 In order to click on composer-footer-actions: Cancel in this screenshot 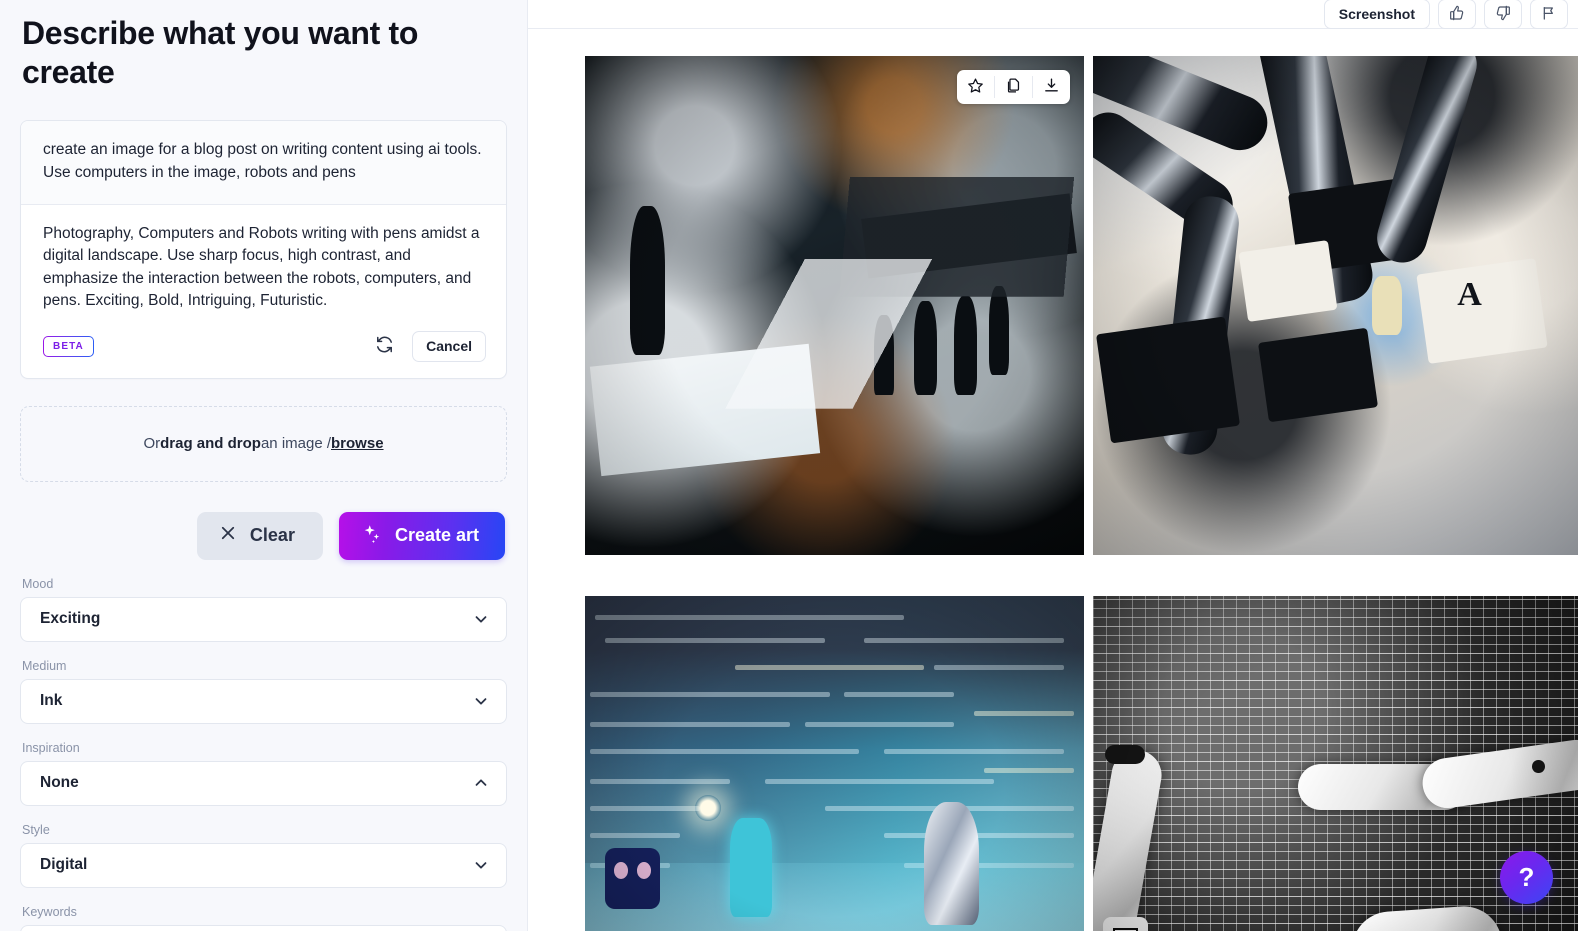, I will do `click(428, 346)`.